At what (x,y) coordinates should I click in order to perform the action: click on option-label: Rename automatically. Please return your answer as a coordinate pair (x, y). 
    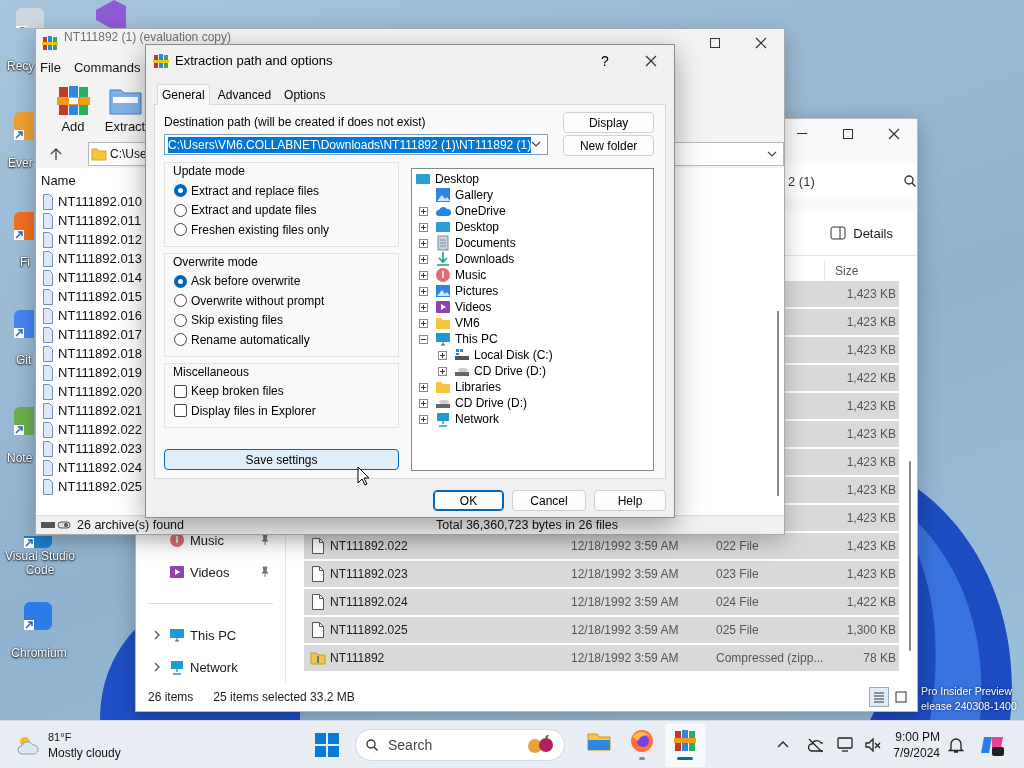
    Looking at the image, I should click on (250, 339).